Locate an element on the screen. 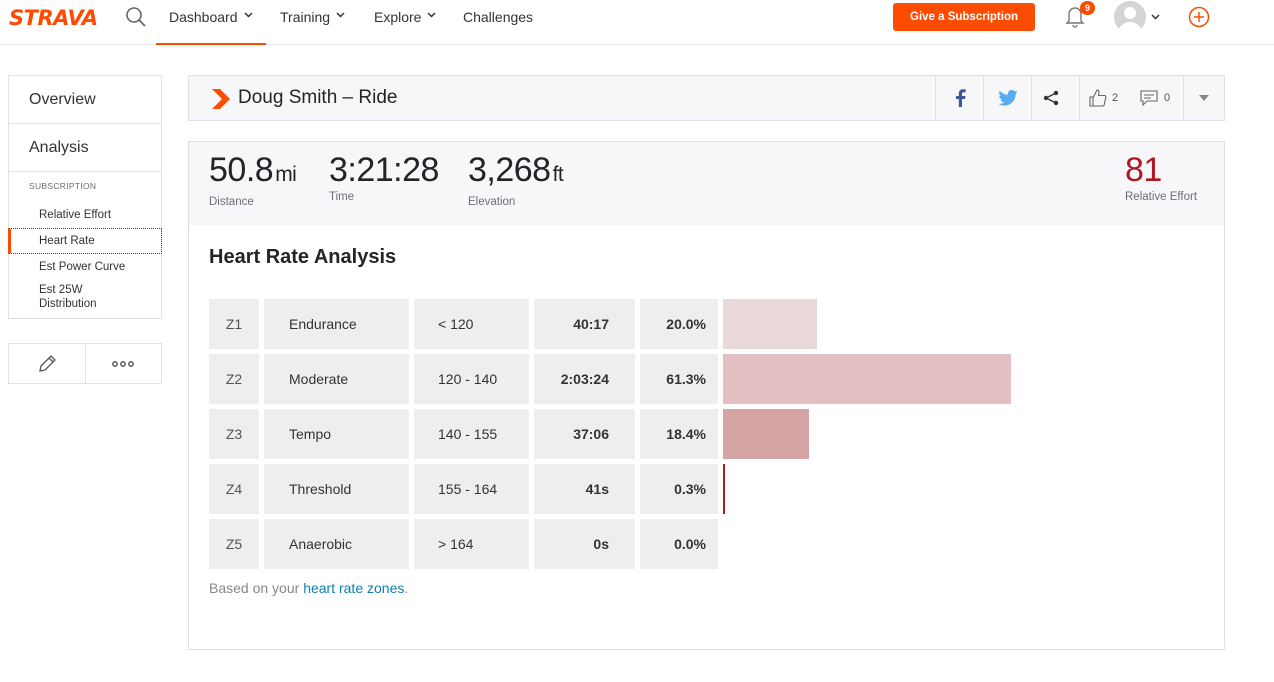 This screenshot has height=682, width=1274. kudos-count: 2 is located at coordinates (1115, 98).